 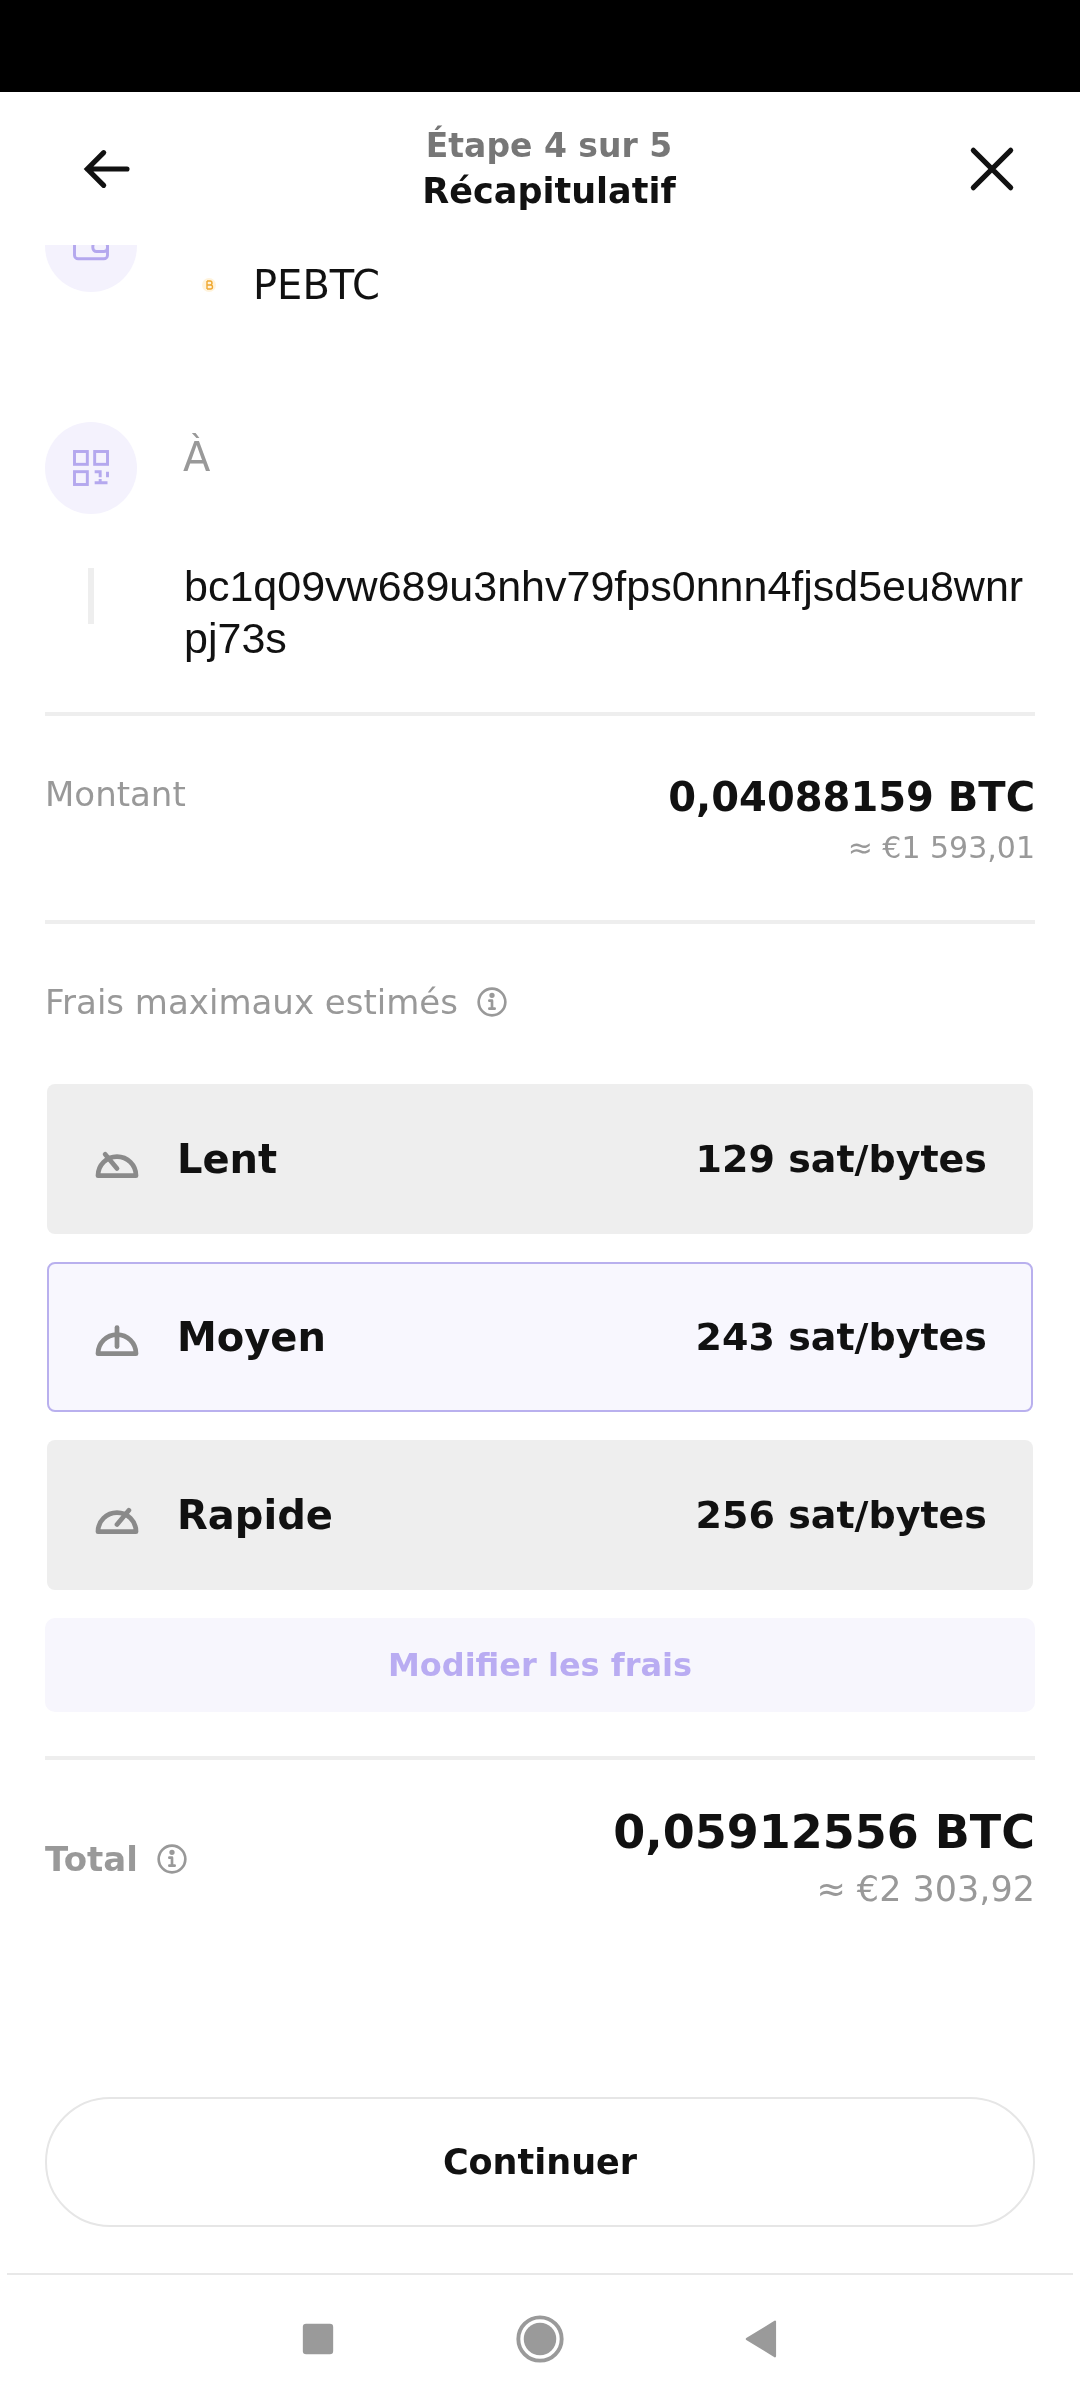 What do you see at coordinates (925, 1889) in the screenshot?
I see `total-fiat: ≈ €2 303,92` at bounding box center [925, 1889].